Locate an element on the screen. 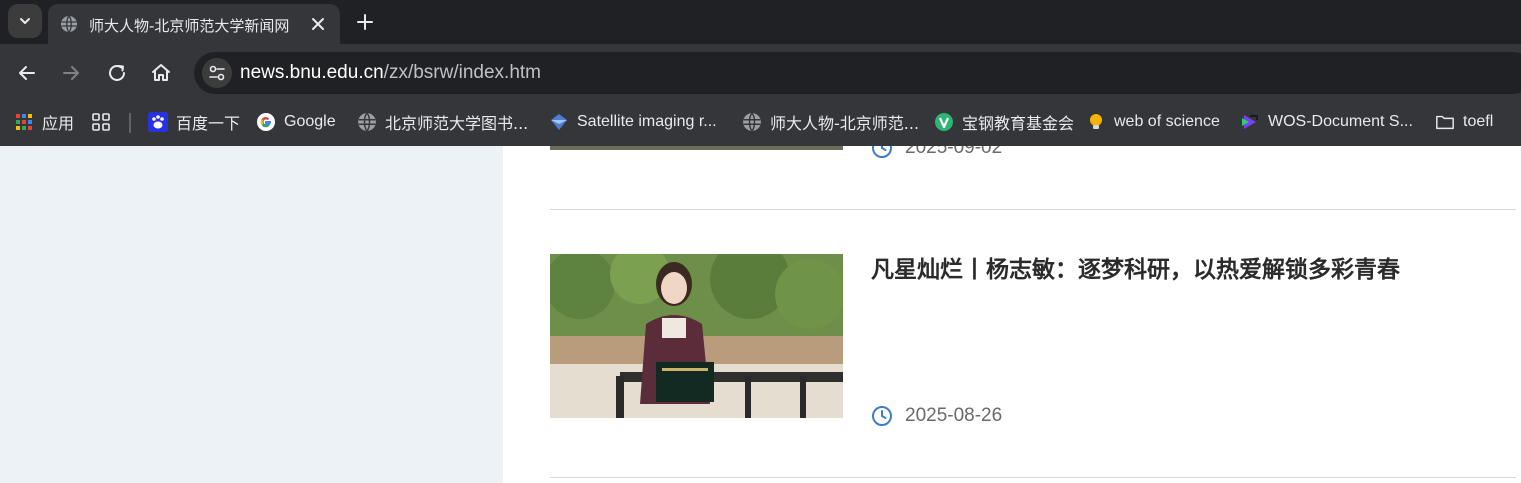  bookmark-separator is located at coordinates (130, 123).